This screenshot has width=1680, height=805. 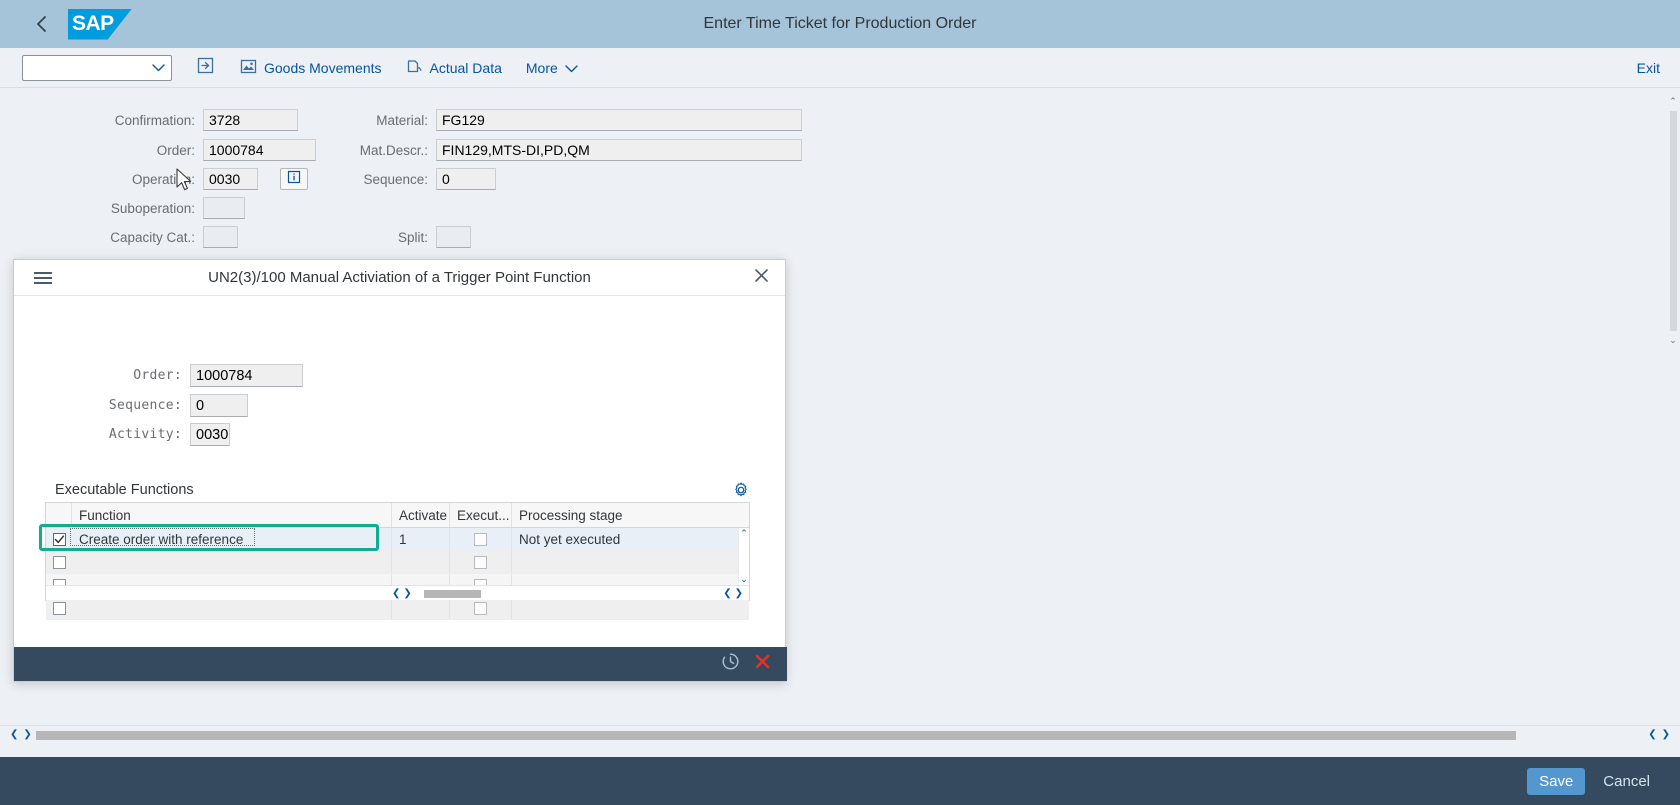 I want to click on toolbar-item-goods-movements: Goods Movements, so click(x=311, y=68).